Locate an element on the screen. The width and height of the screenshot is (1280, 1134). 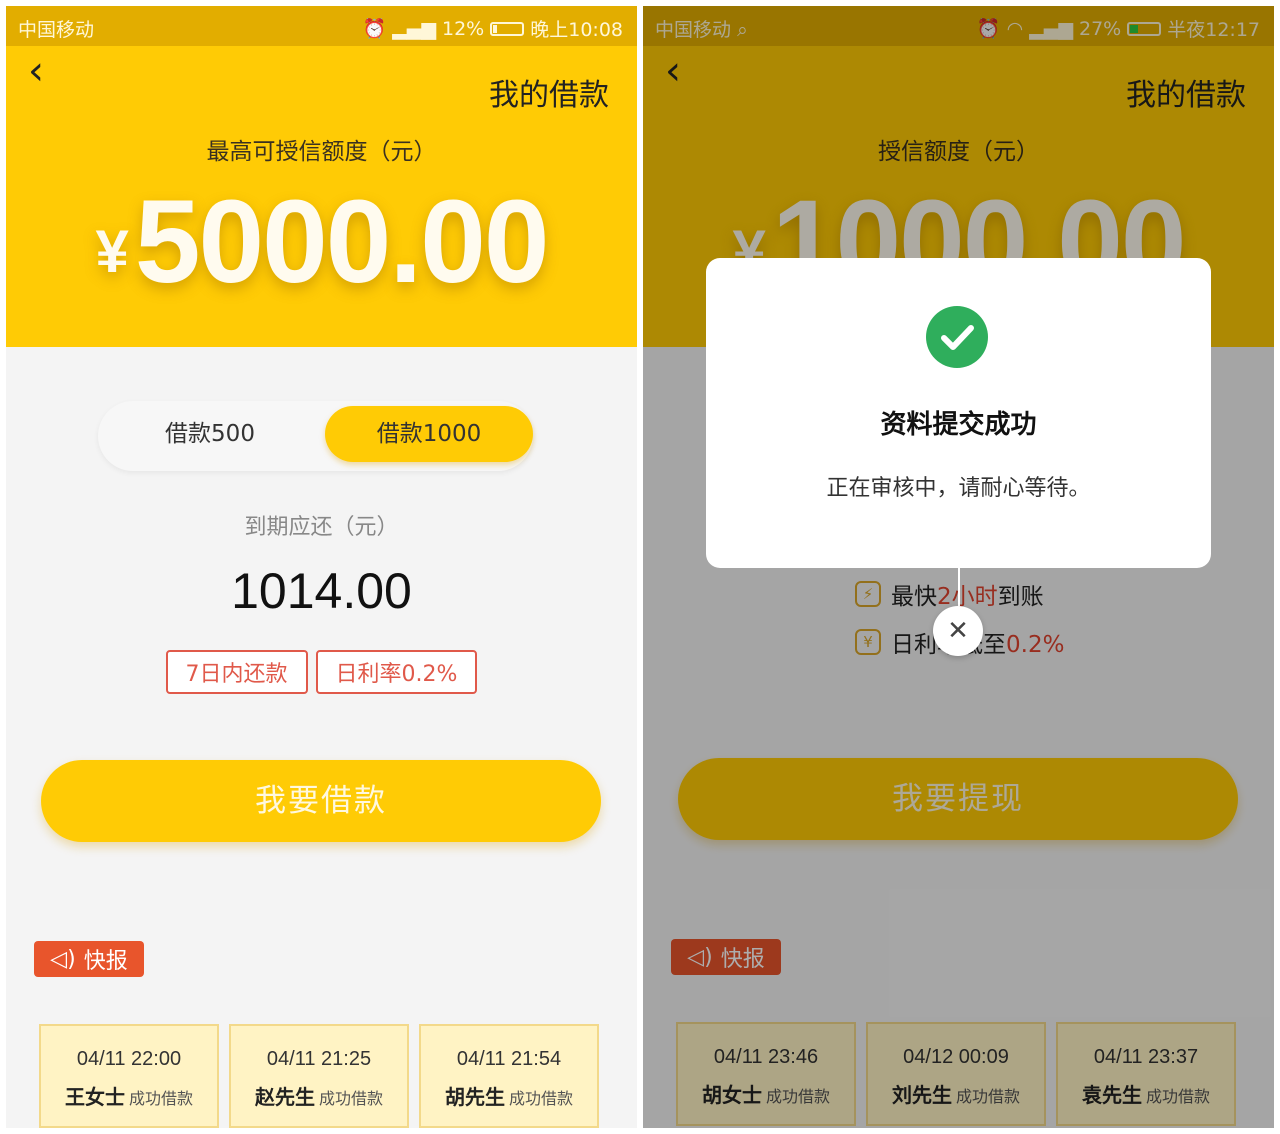
dialog-title: 资料提交成功 is located at coordinates (958, 425).